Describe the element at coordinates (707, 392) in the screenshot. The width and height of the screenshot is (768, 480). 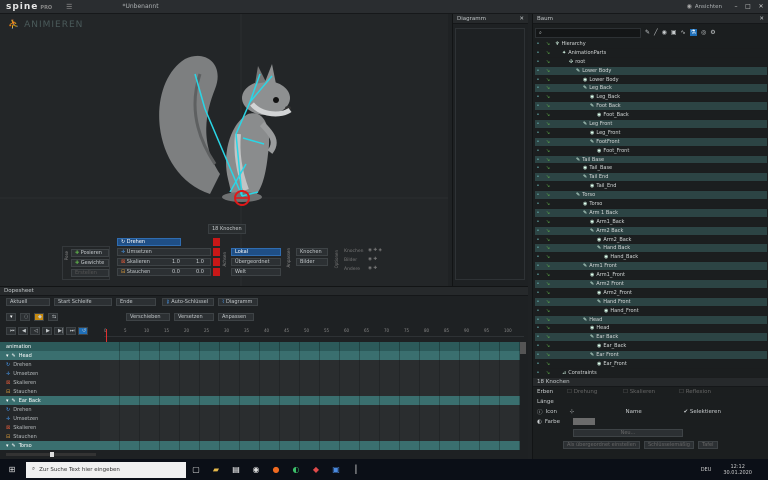
I see `inherit-reflection-checkbox: ☐ Reflexion` at that location.